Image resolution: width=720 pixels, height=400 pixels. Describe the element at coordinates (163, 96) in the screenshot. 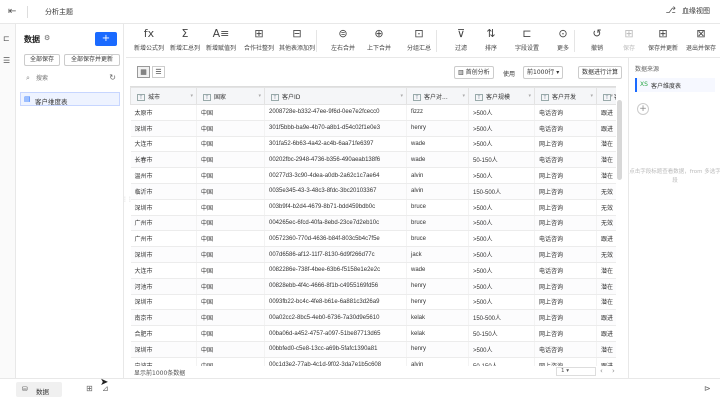

I see `column-header: T 城市 ▾` at that location.